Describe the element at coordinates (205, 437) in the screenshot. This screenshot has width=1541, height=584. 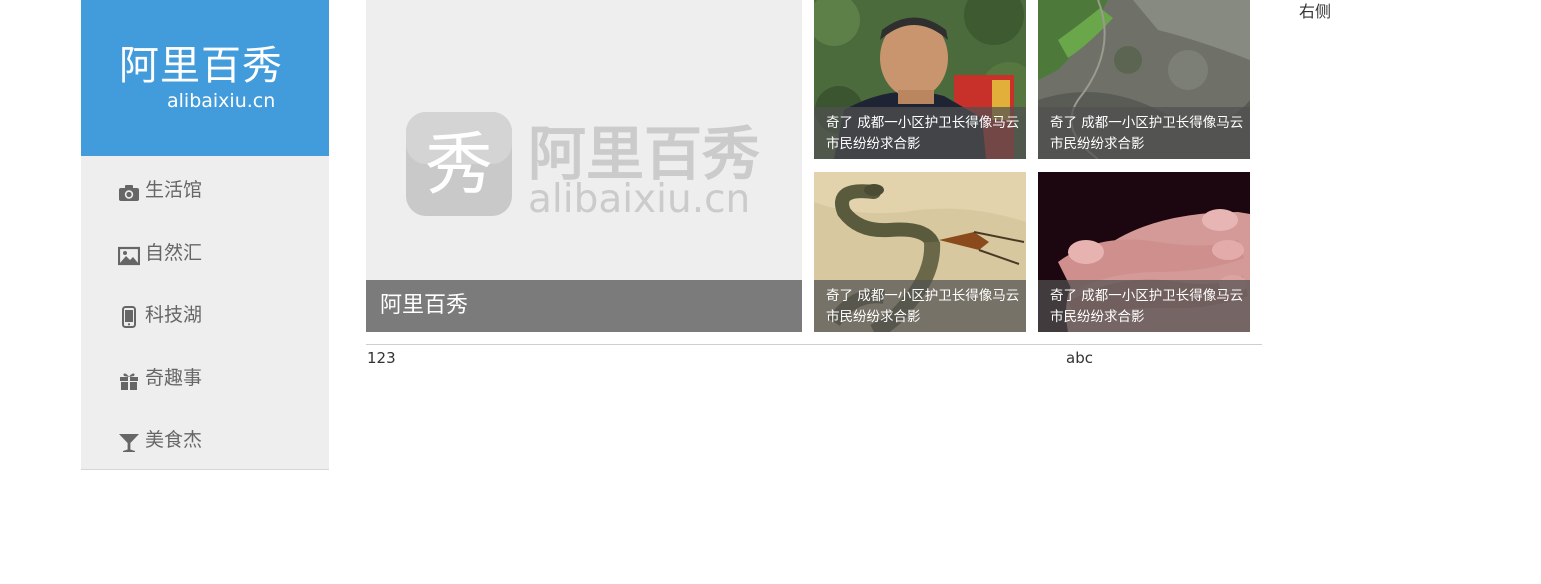
I see `sidebar-item-food: 美食杰` at that location.